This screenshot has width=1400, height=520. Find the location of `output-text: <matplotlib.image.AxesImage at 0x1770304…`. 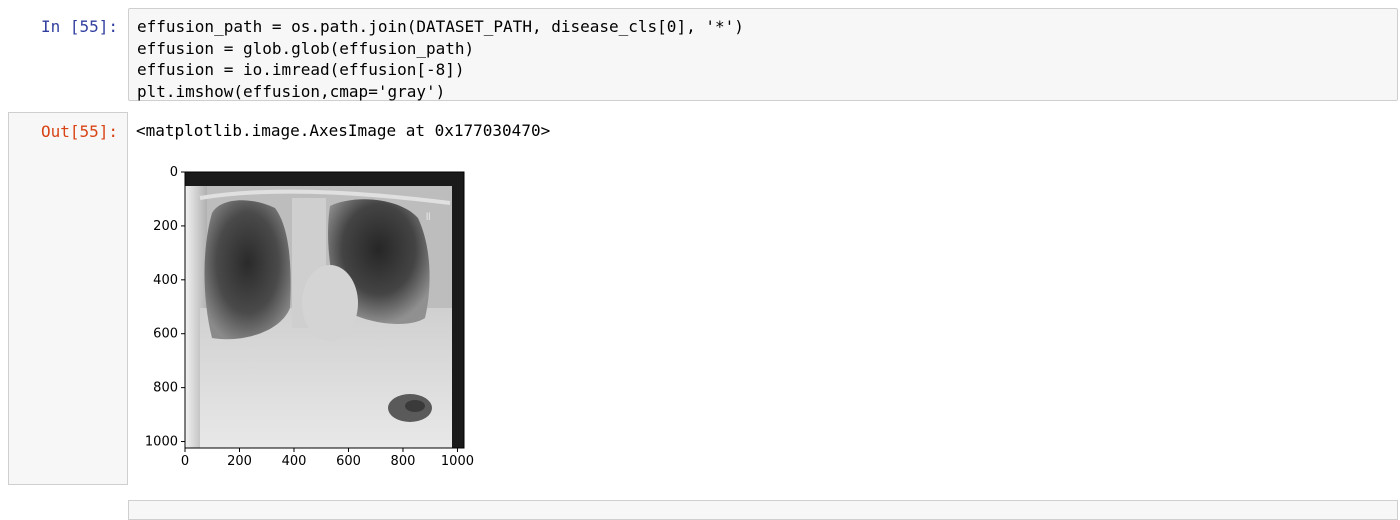

output-text: <matplotlib.image.AxesImage at 0x1770304… is located at coordinates (343, 130).